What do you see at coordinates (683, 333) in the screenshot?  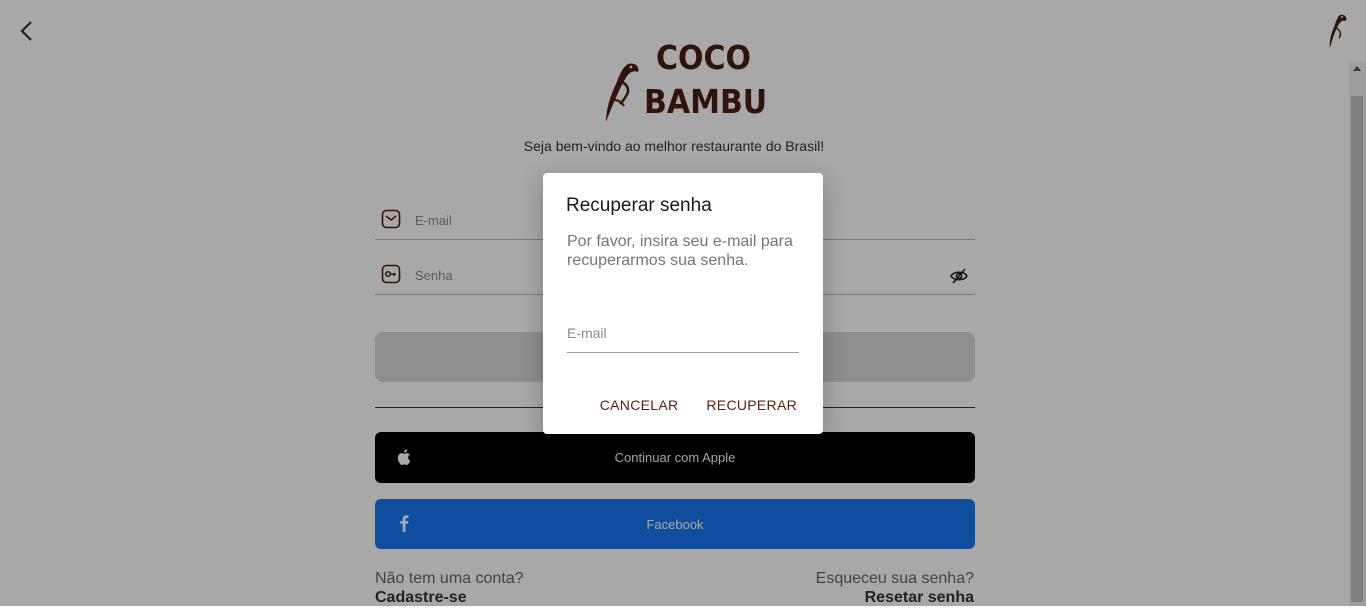 I see `recover-email-input` at bounding box center [683, 333].